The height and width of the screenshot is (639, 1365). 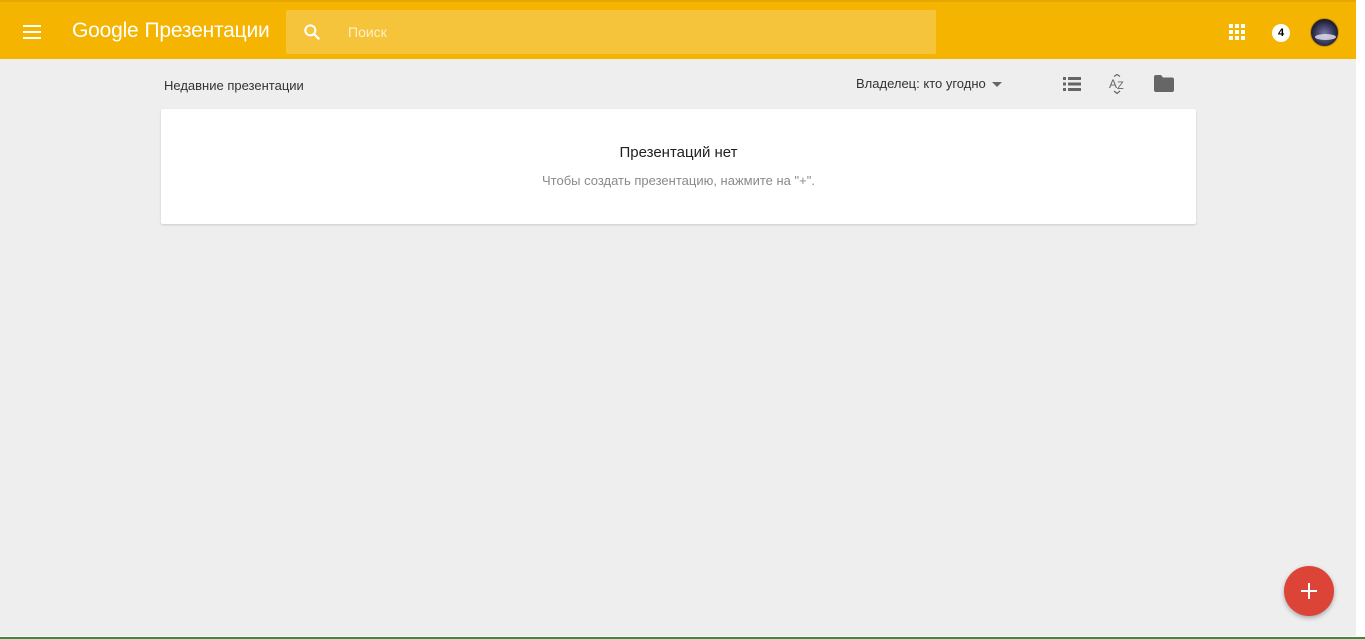 I want to click on hamburger-menu-icon, so click(x=32, y=26).